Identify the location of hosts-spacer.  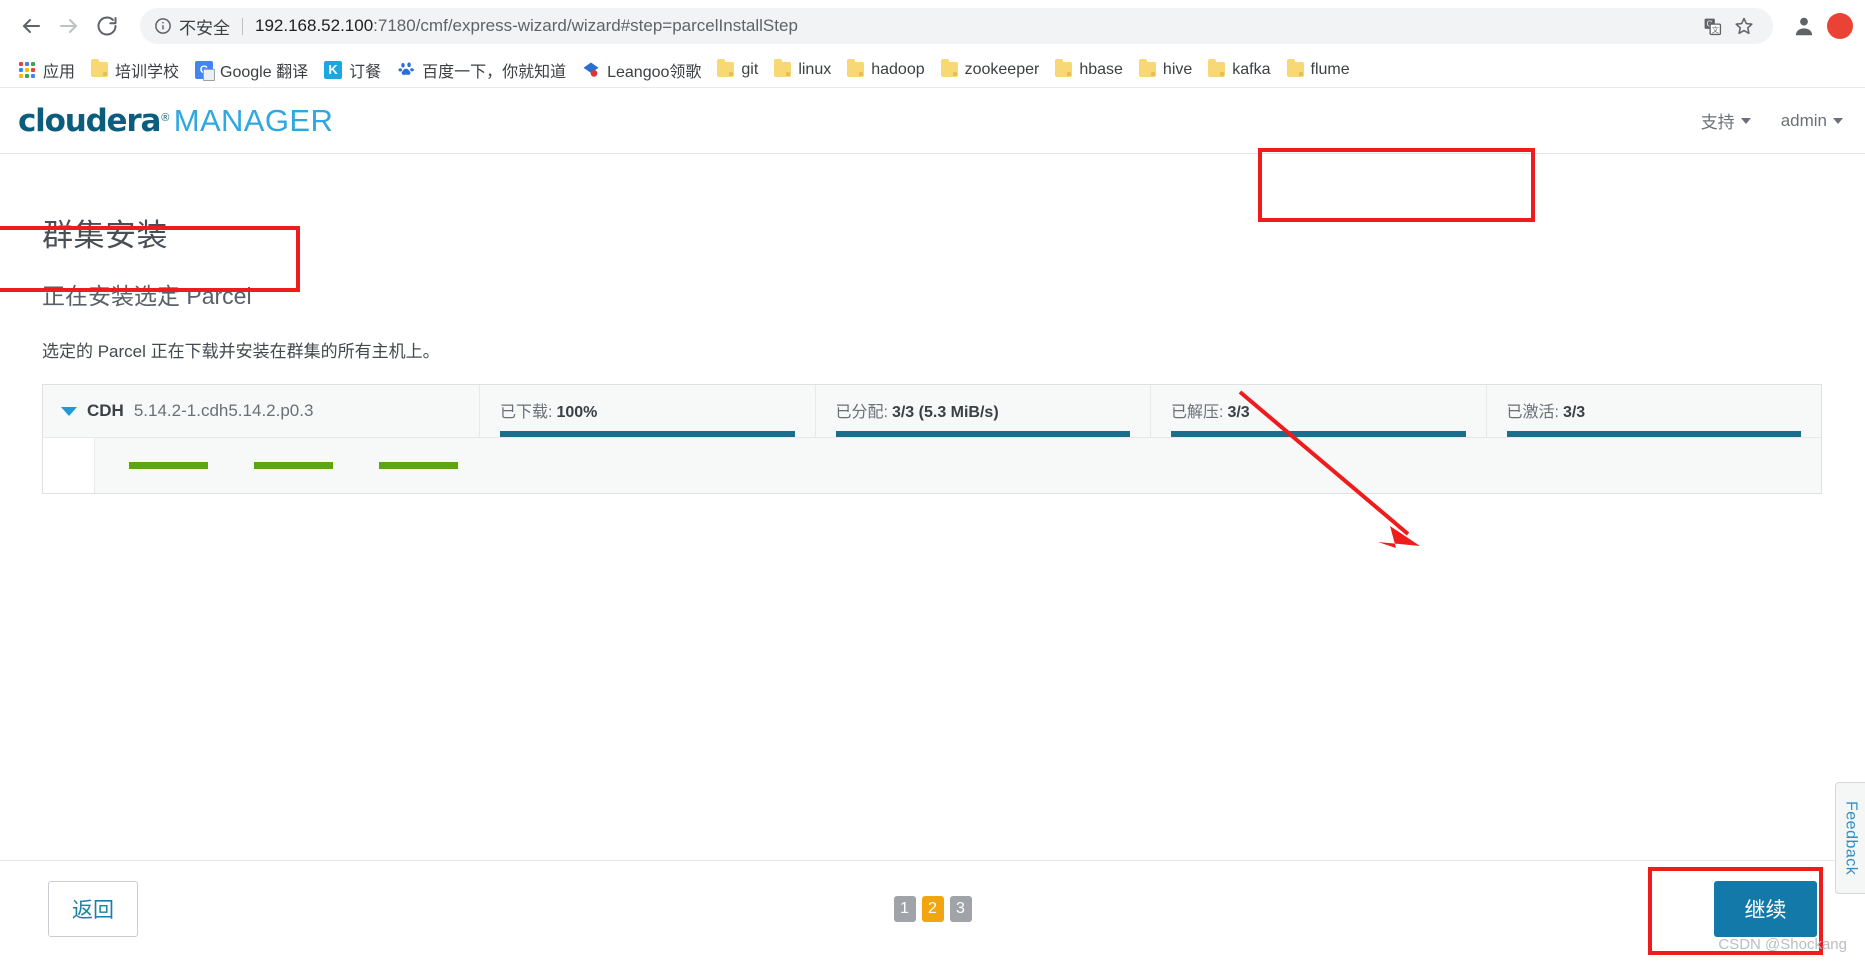
(69, 465).